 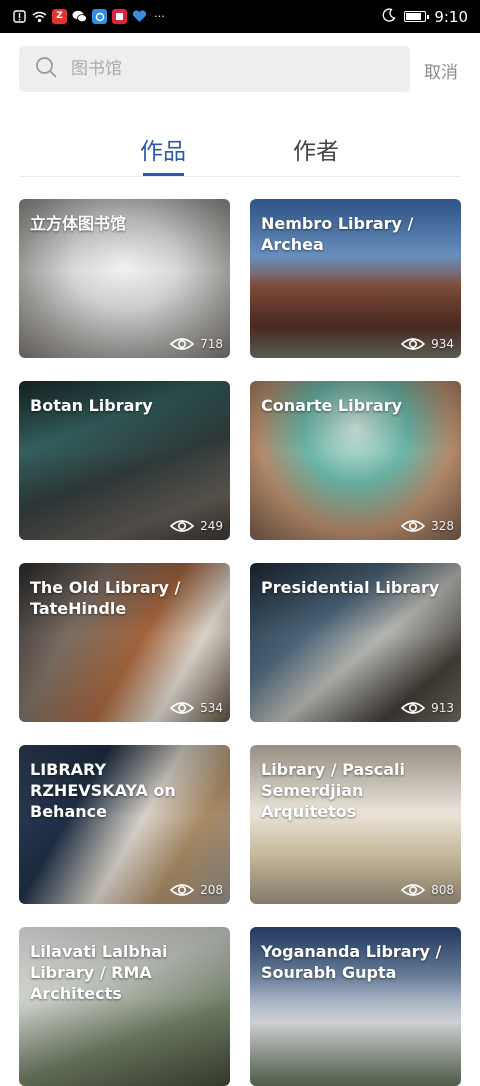 What do you see at coordinates (196, 344) in the screenshot?
I see `view-count: 718` at bounding box center [196, 344].